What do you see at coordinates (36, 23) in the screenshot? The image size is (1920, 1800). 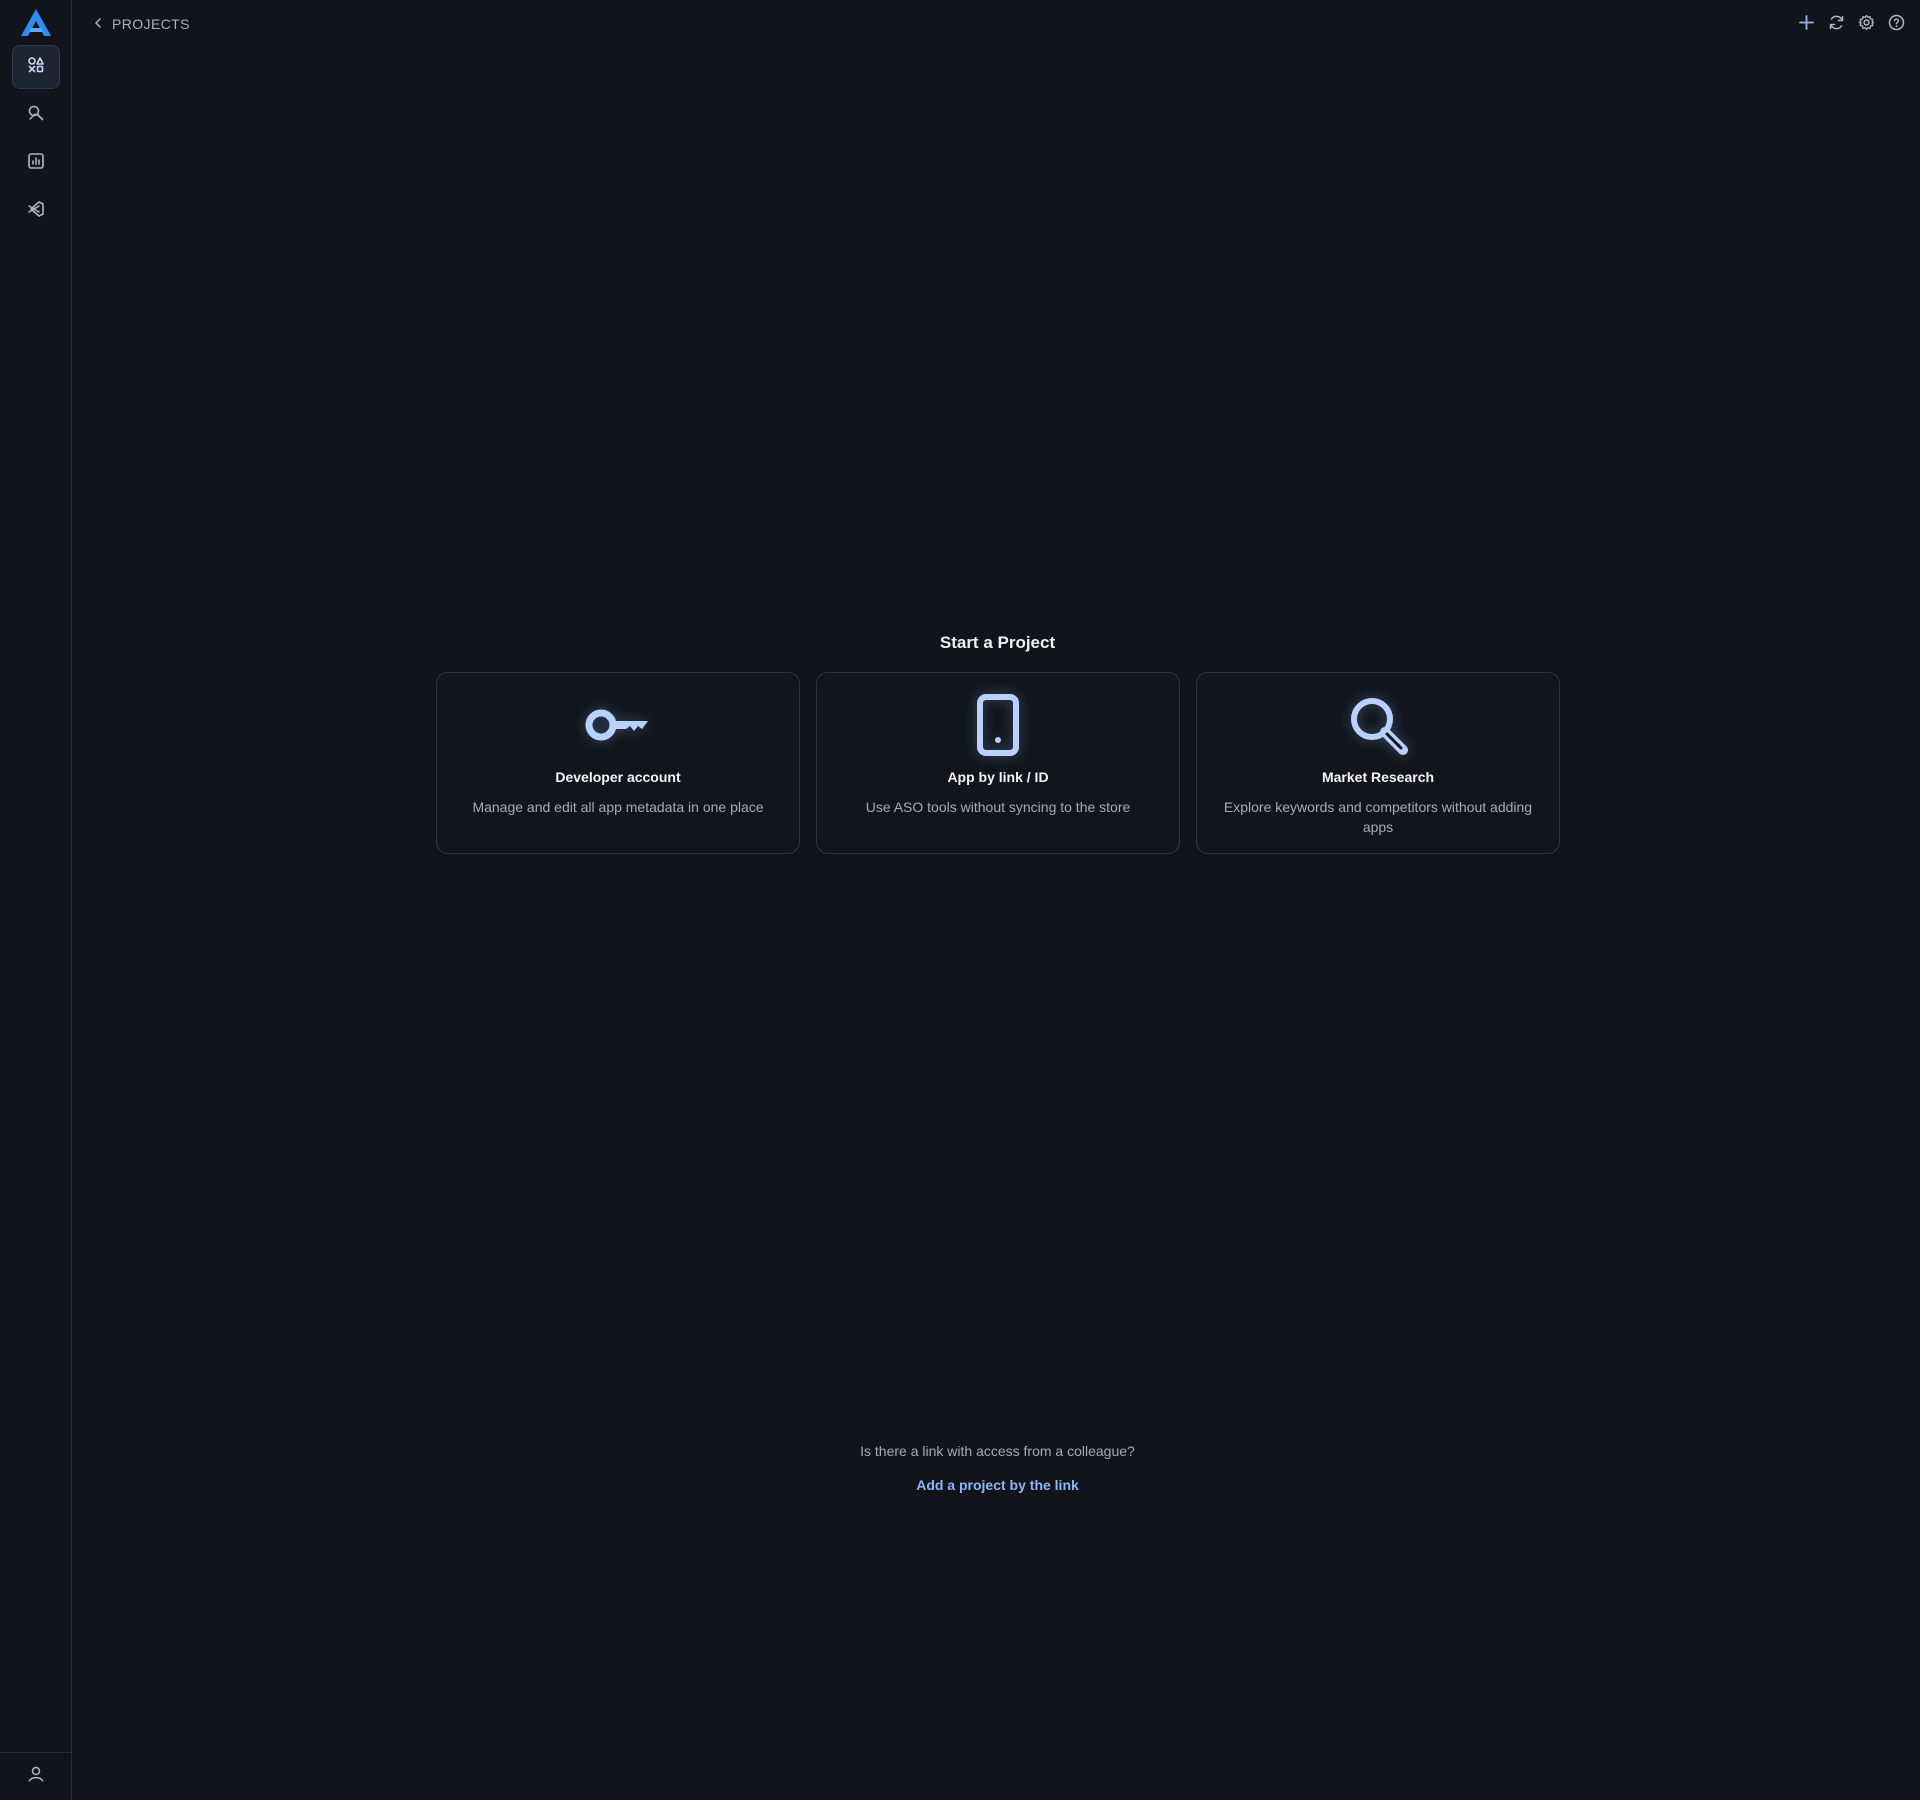 I see `app-logo-icon` at bounding box center [36, 23].